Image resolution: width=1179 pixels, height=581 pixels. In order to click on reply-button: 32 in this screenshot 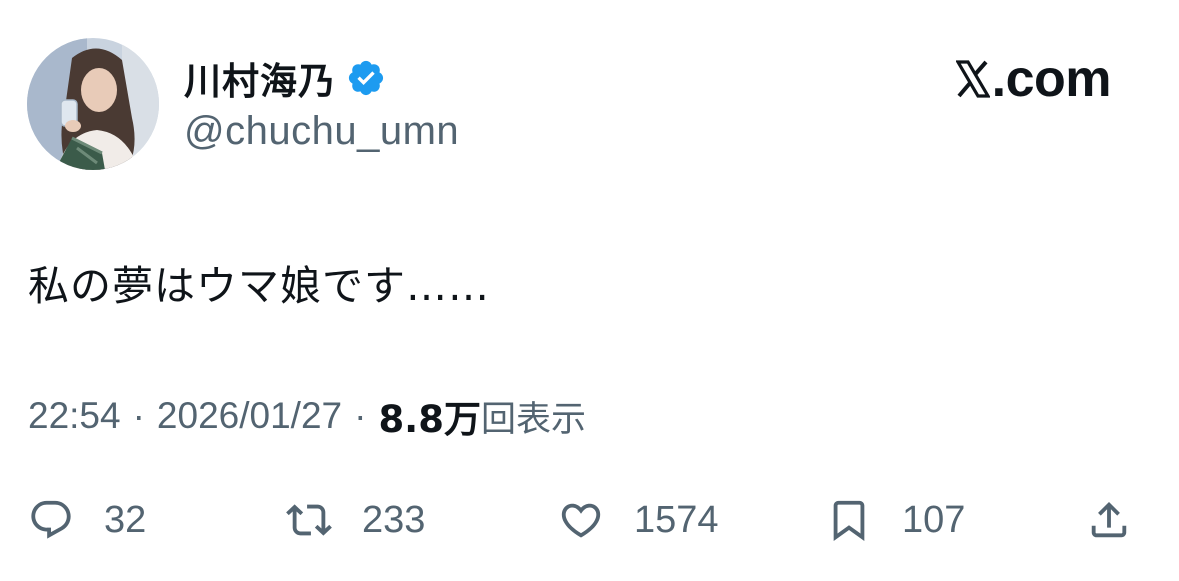, I will do `click(87, 520)`.